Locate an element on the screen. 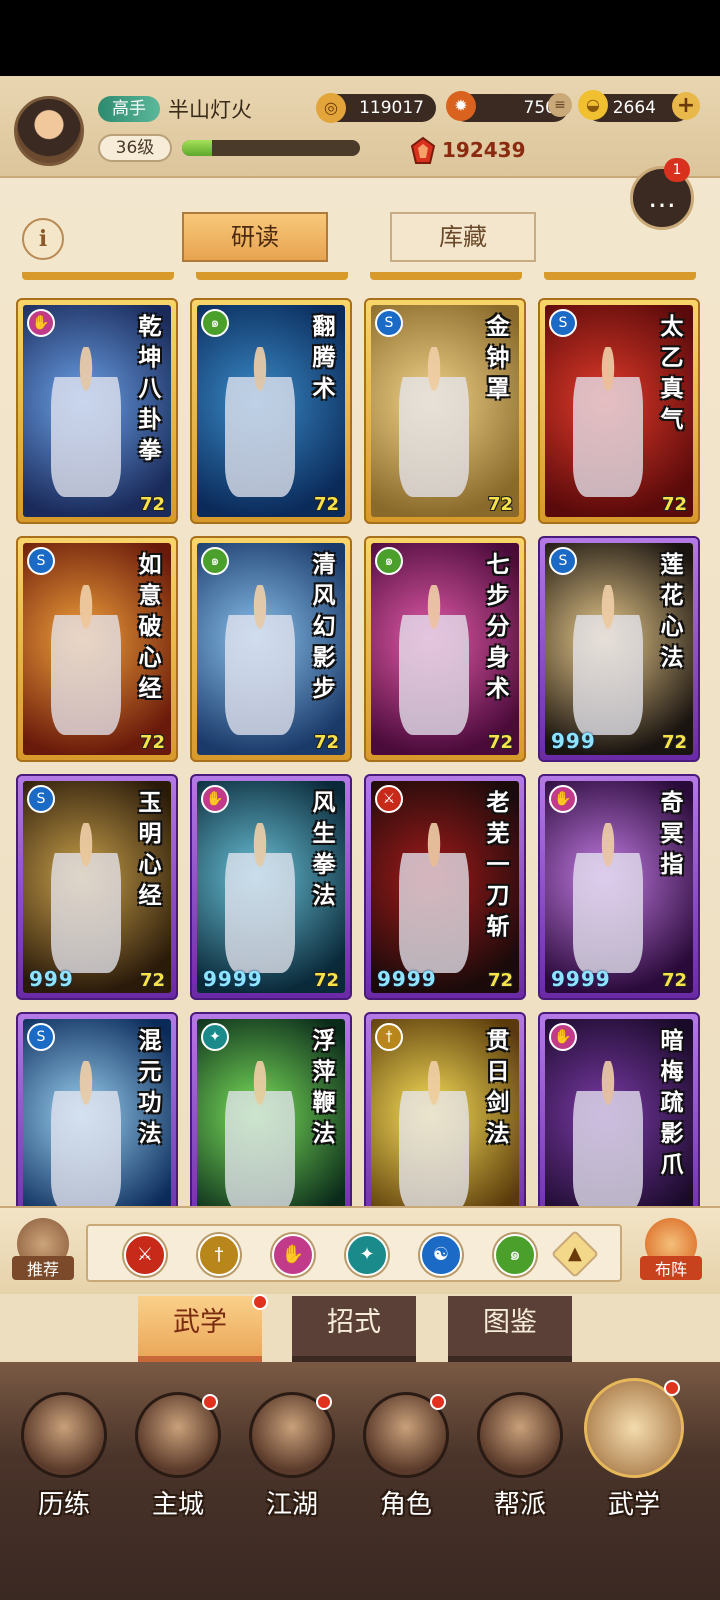  card-title: 奇冥指 is located at coordinates (672, 833).